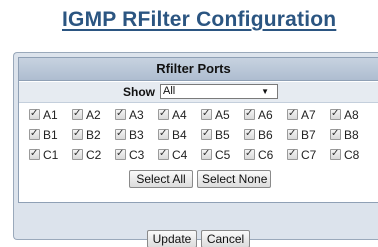 The image size is (378, 247). What do you see at coordinates (198, 155) in the screenshot?
I see `port-row: C1 C2 C3 C4 C5 C6 C7 C8` at bounding box center [198, 155].